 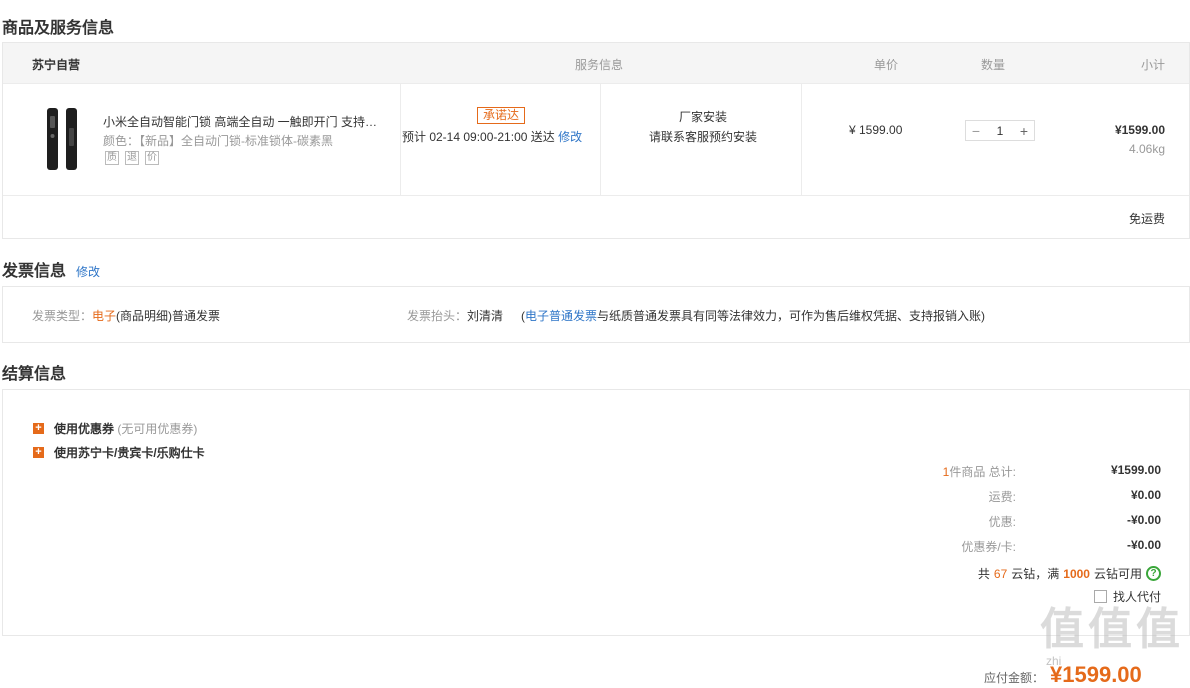 What do you see at coordinates (1143, 520) in the screenshot?
I see `summary-discount: -¥0.00` at bounding box center [1143, 520].